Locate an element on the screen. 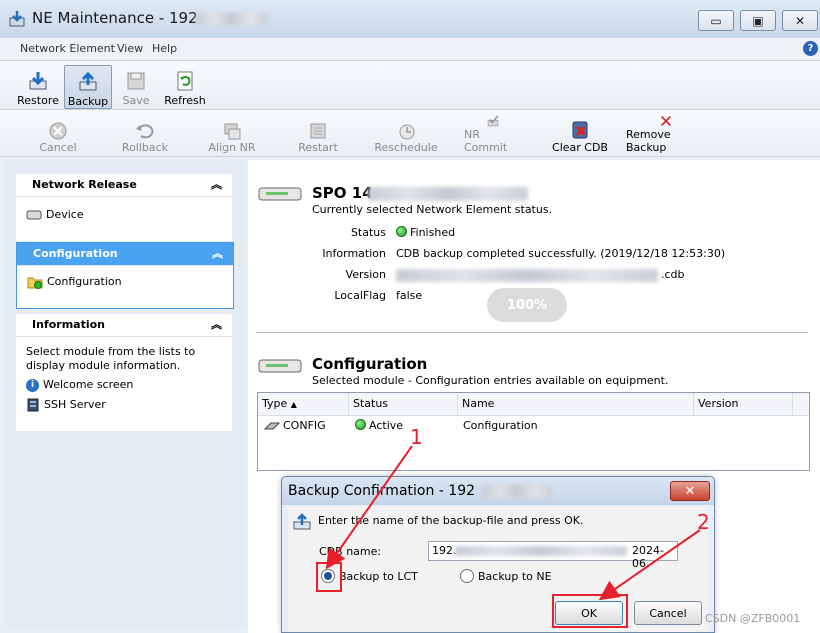 This screenshot has width=820, height=633. menu-network-element: Network Element is located at coordinates (67, 48).